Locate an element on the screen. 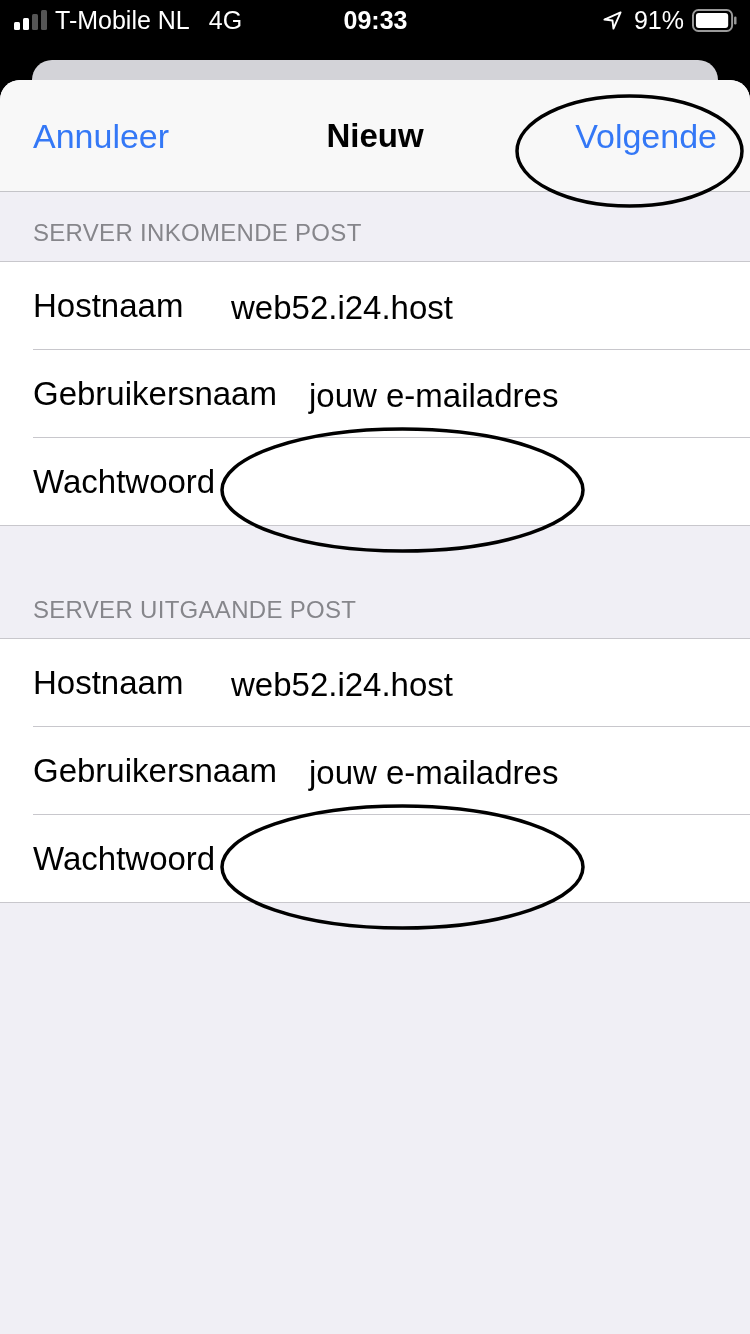 The width and height of the screenshot is (750, 1334). screen-title: Nieuw is located at coordinates (375, 135).